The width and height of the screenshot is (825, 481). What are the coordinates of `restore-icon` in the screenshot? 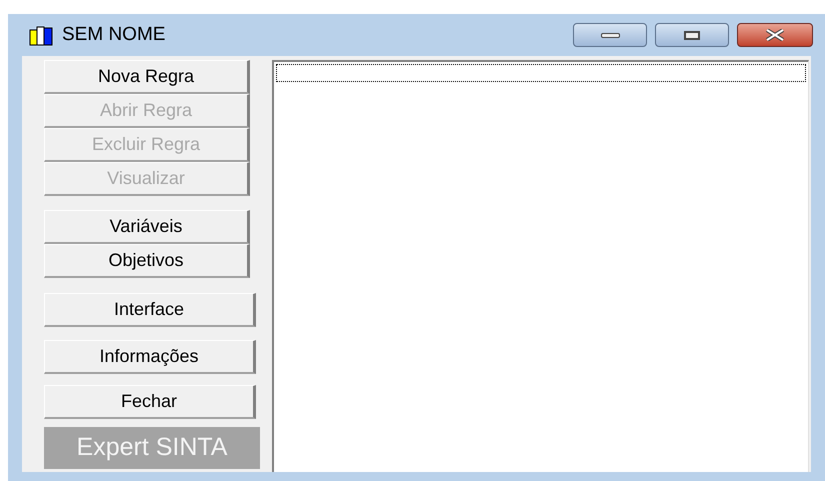 It's located at (692, 35).